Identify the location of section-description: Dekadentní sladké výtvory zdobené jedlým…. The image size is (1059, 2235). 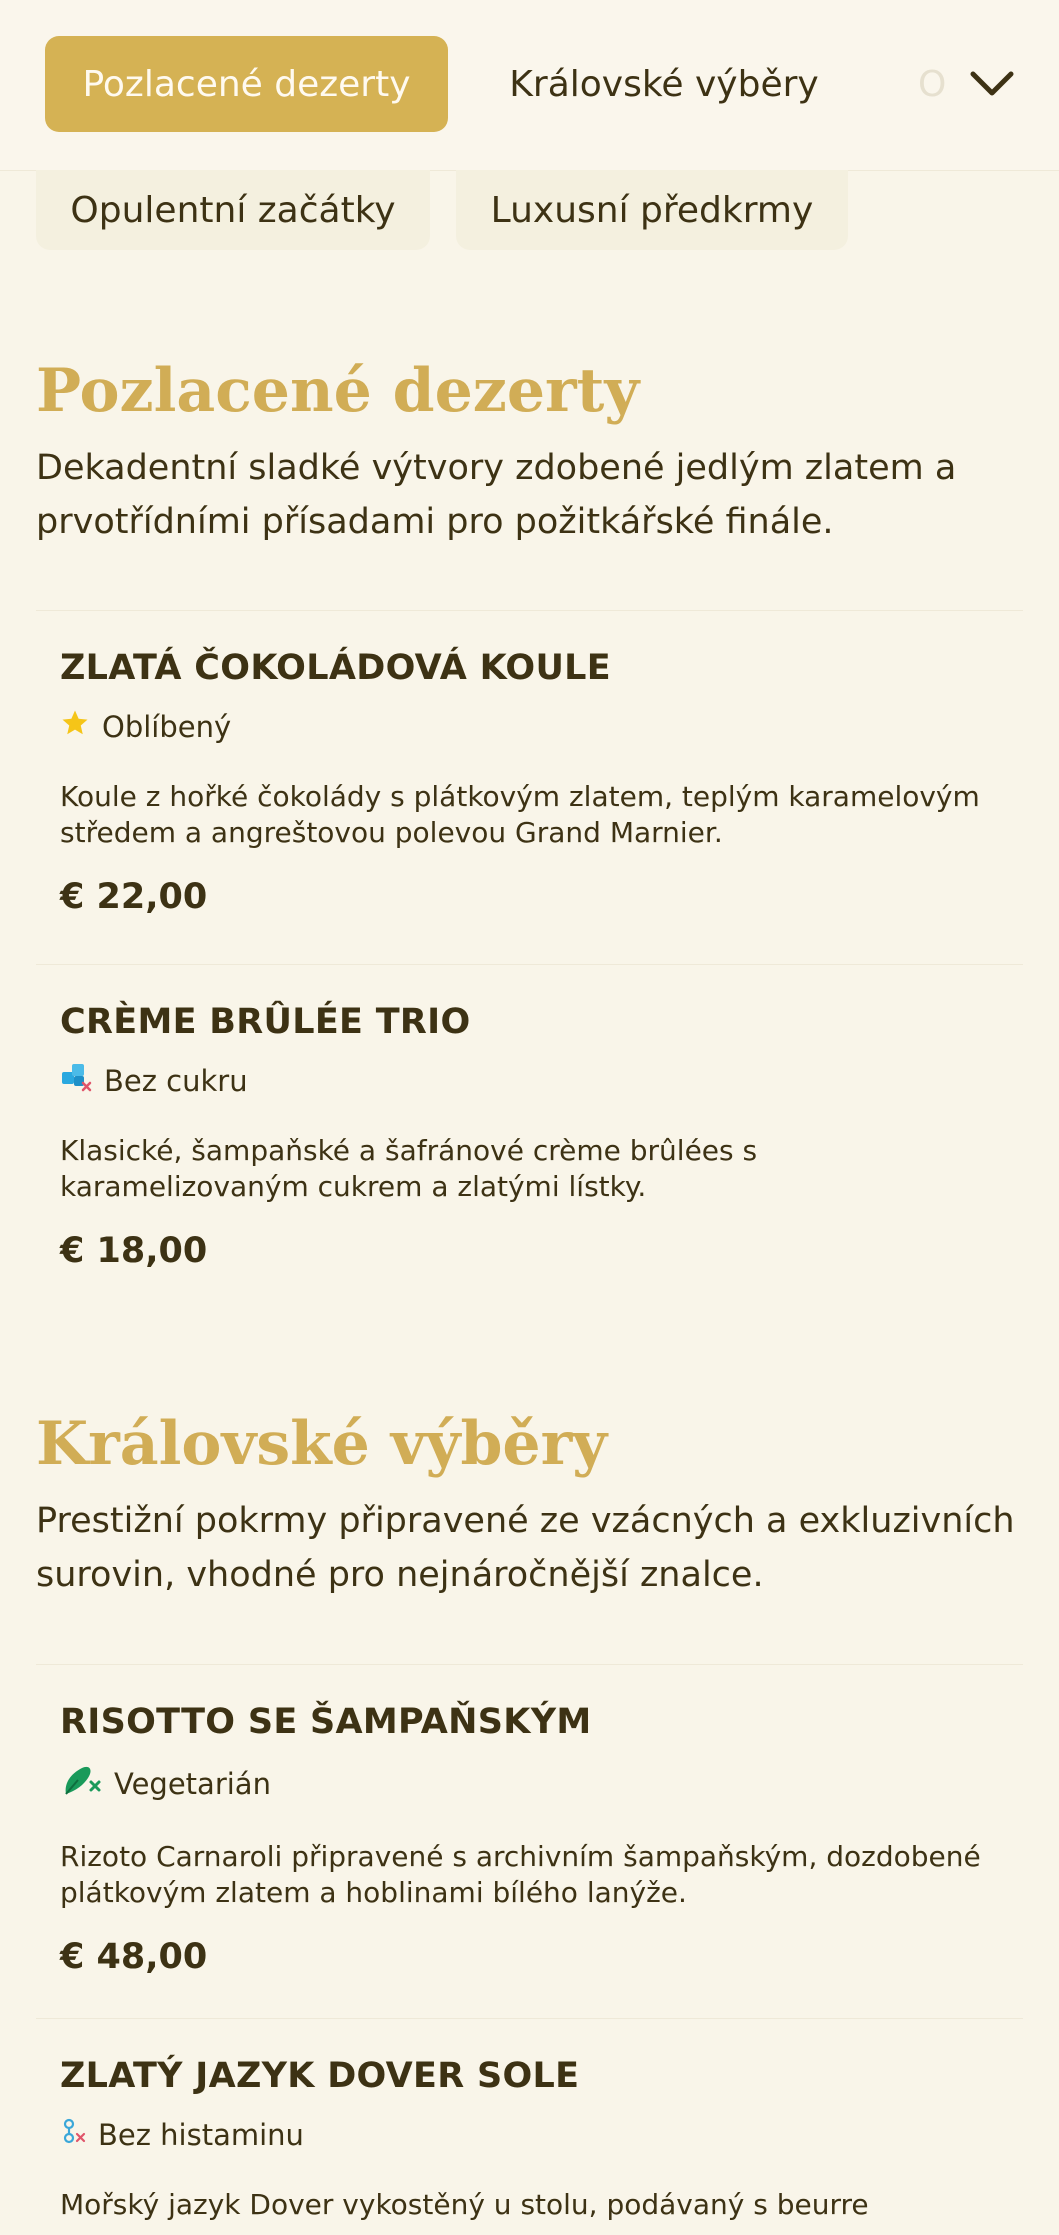
(496, 495).